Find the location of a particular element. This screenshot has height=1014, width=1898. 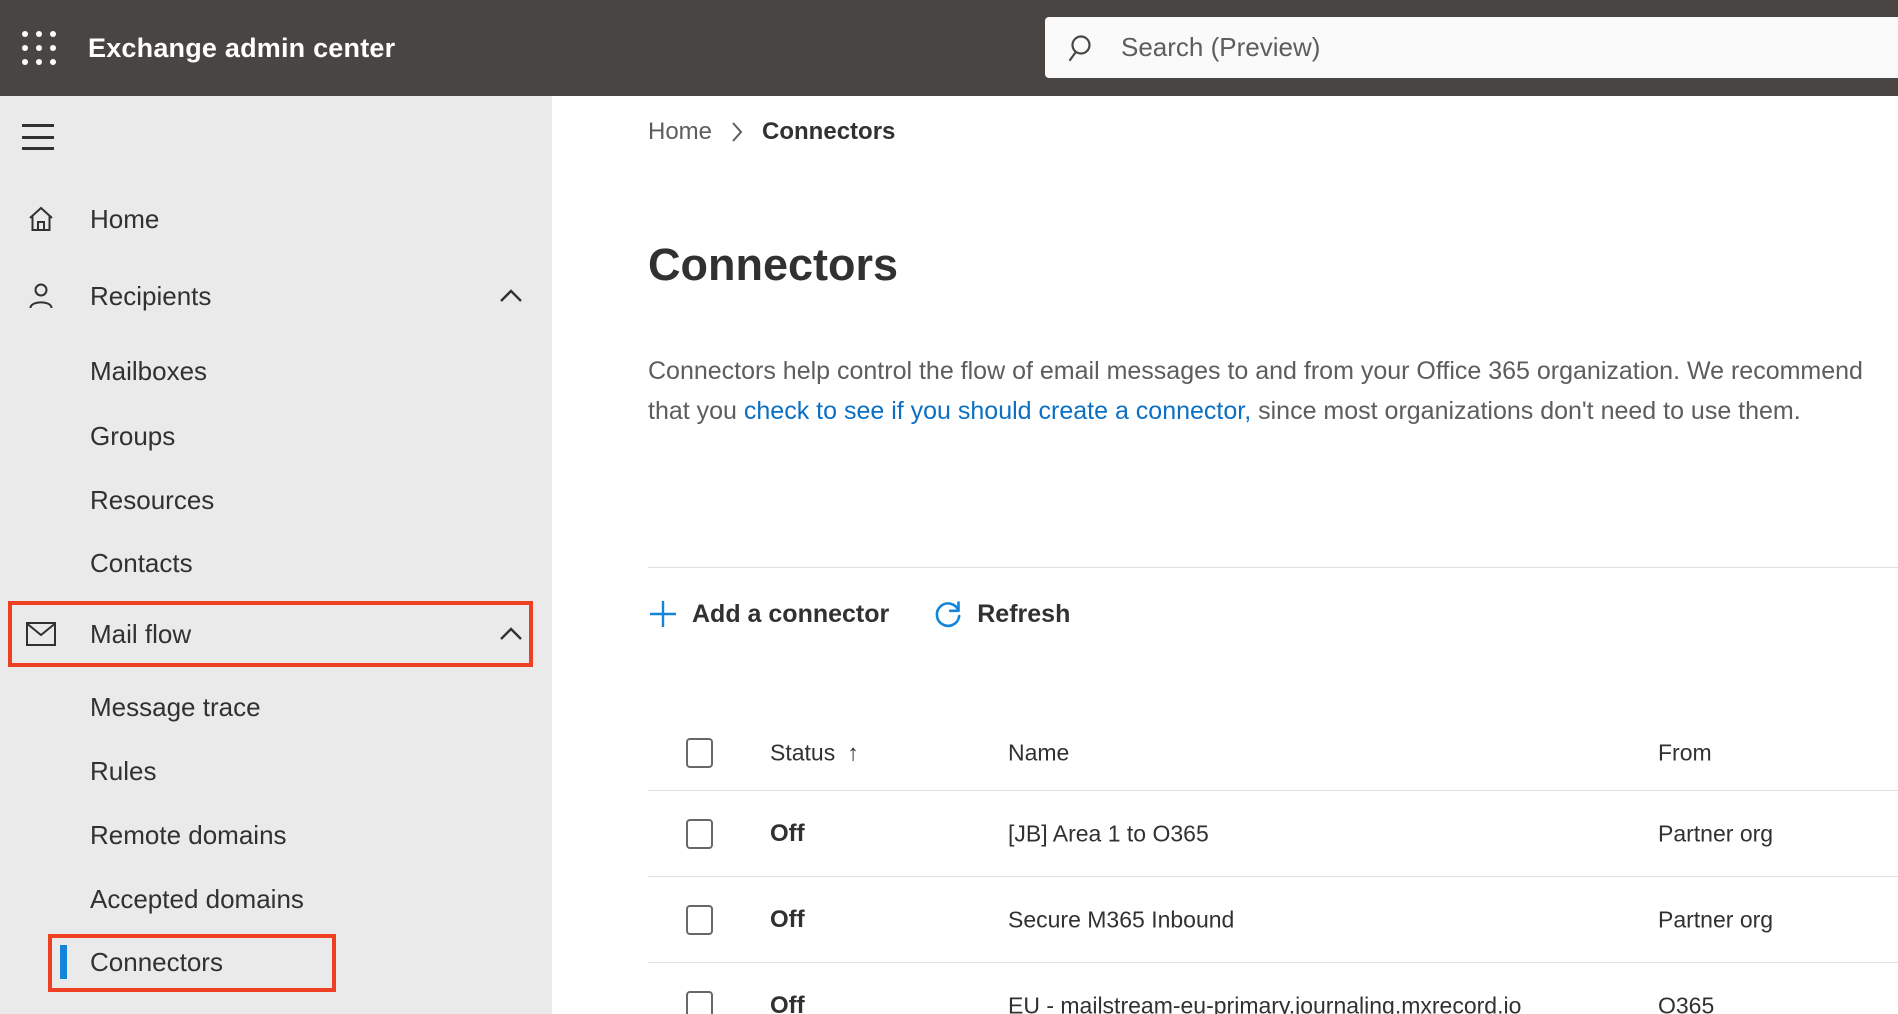

sidebar-item-contacts: Contacts is located at coordinates (276, 563).